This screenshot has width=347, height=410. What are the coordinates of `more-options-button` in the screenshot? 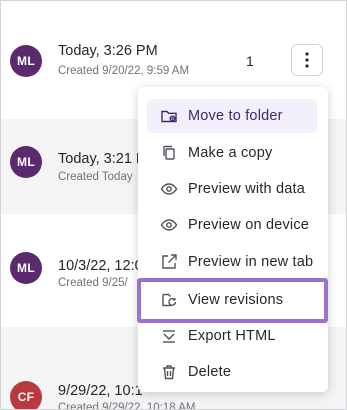 It's located at (307, 60).